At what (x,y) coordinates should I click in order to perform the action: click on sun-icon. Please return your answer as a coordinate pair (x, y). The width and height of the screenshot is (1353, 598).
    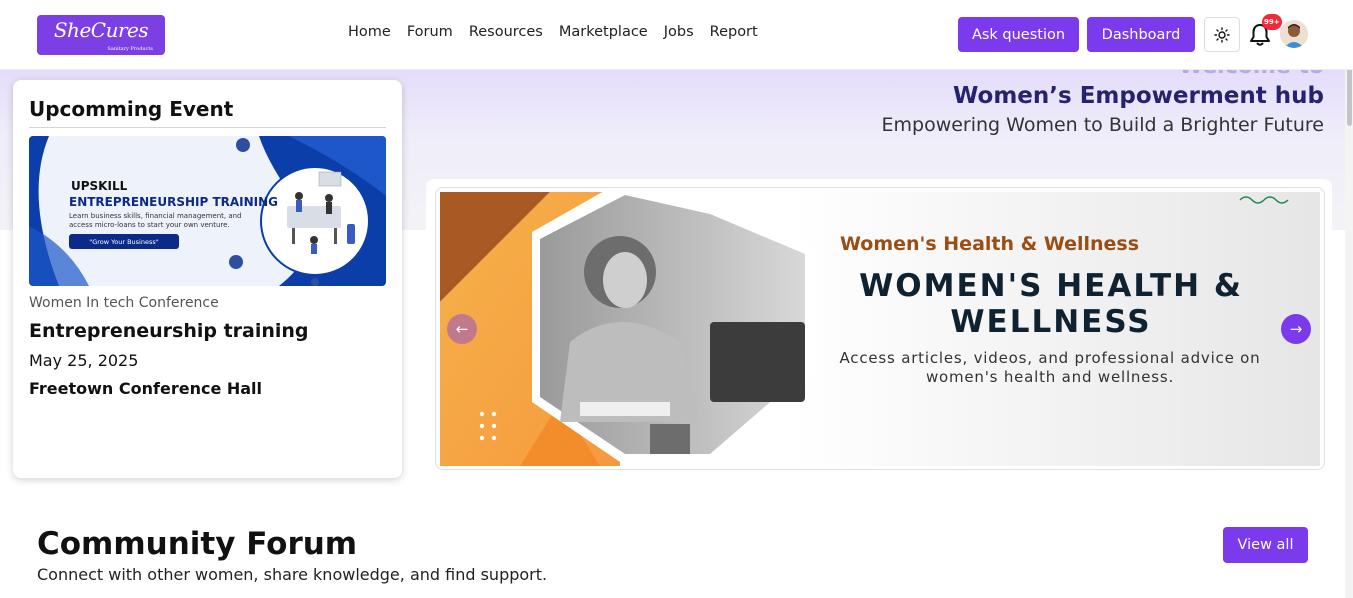
    Looking at the image, I should click on (1222, 34).